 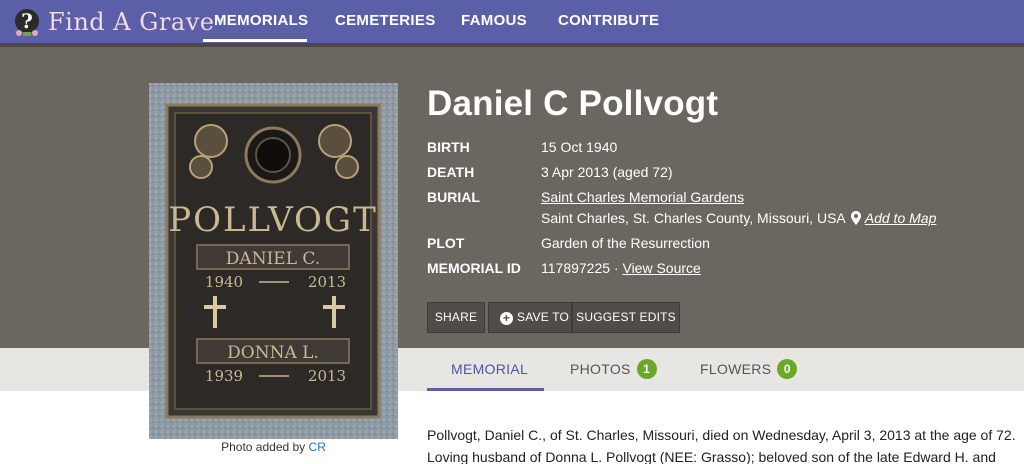 I want to click on save-to-button-label: SAVE TO, so click(x=543, y=317).